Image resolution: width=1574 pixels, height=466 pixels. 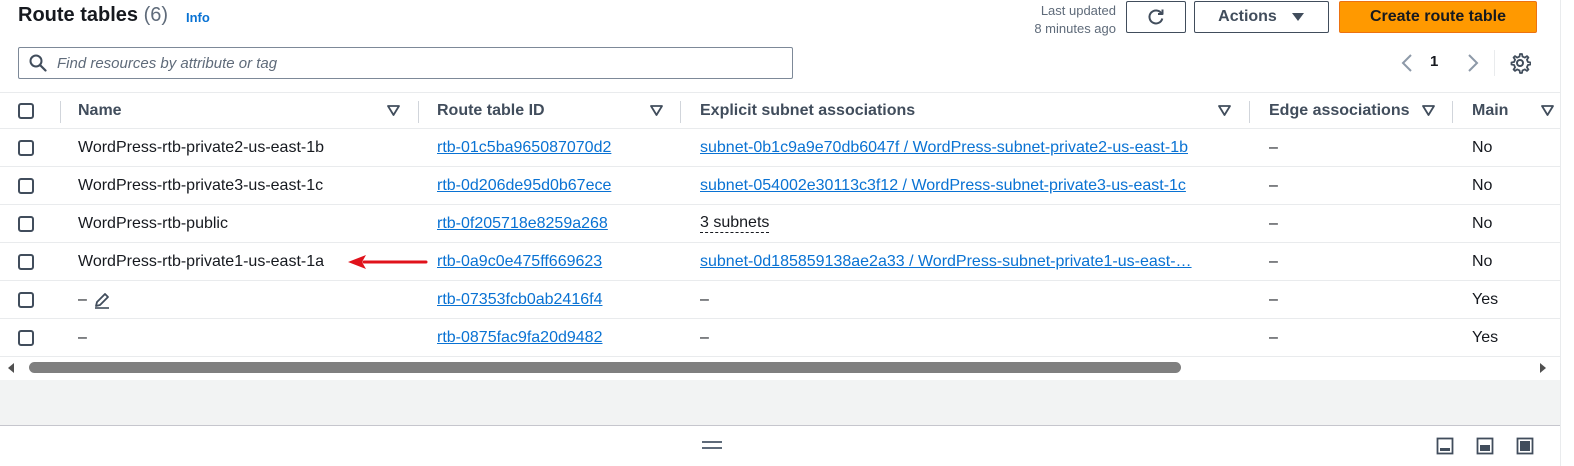 What do you see at coordinates (735, 223) in the screenshot?
I see `subnet-count-popover: 3 subnets` at bounding box center [735, 223].